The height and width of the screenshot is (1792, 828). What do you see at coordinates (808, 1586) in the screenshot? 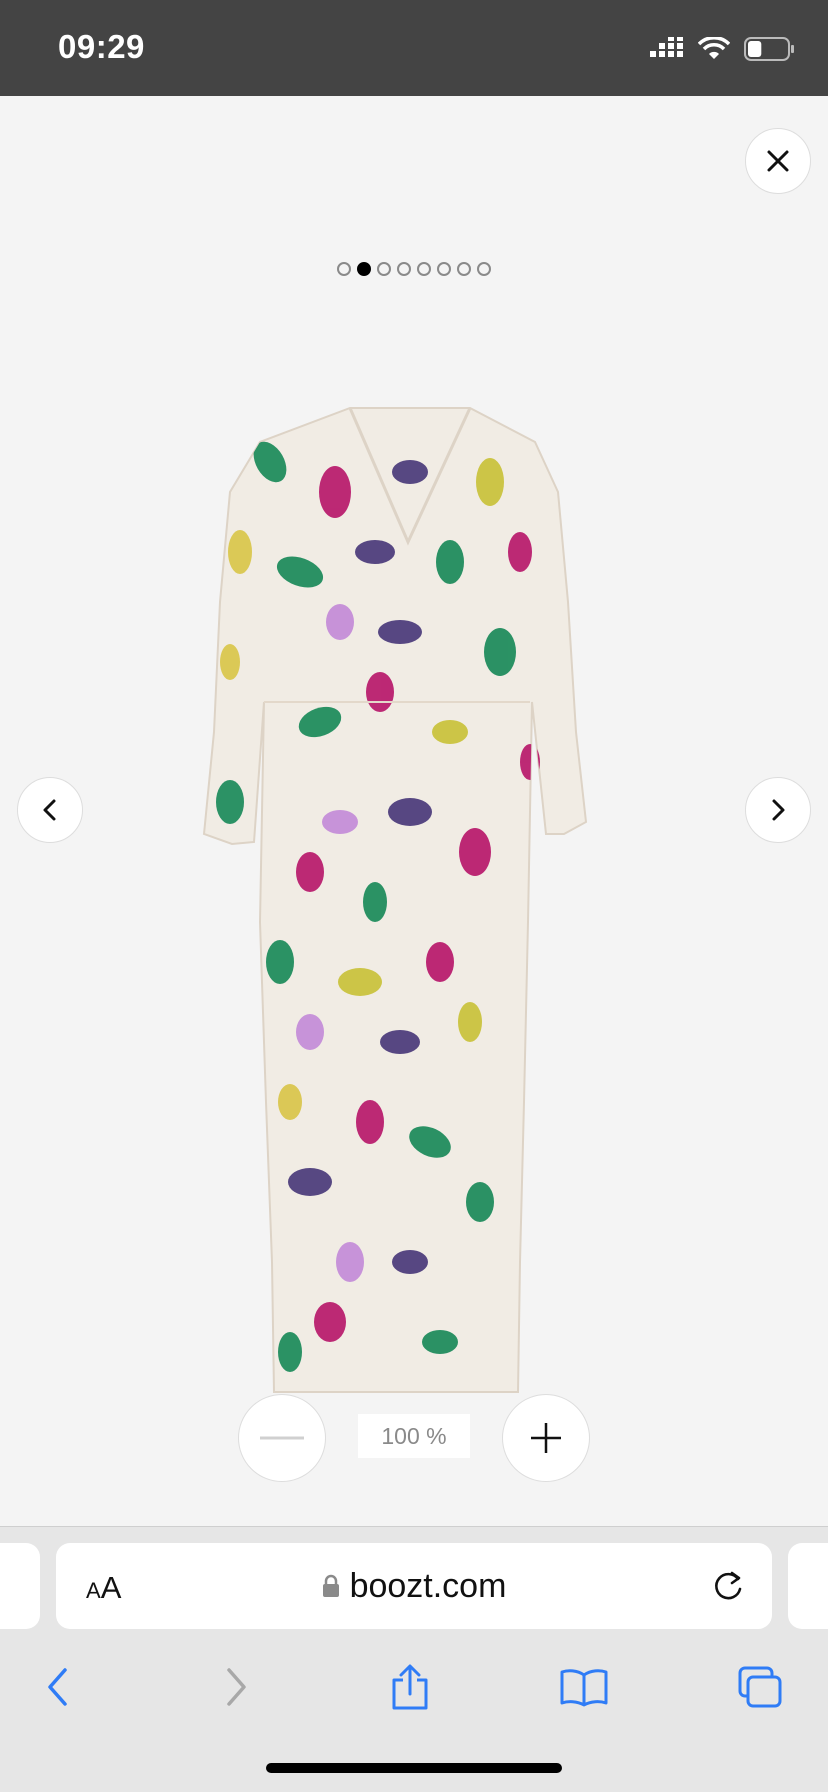
I see `next-tab-preview` at bounding box center [808, 1586].